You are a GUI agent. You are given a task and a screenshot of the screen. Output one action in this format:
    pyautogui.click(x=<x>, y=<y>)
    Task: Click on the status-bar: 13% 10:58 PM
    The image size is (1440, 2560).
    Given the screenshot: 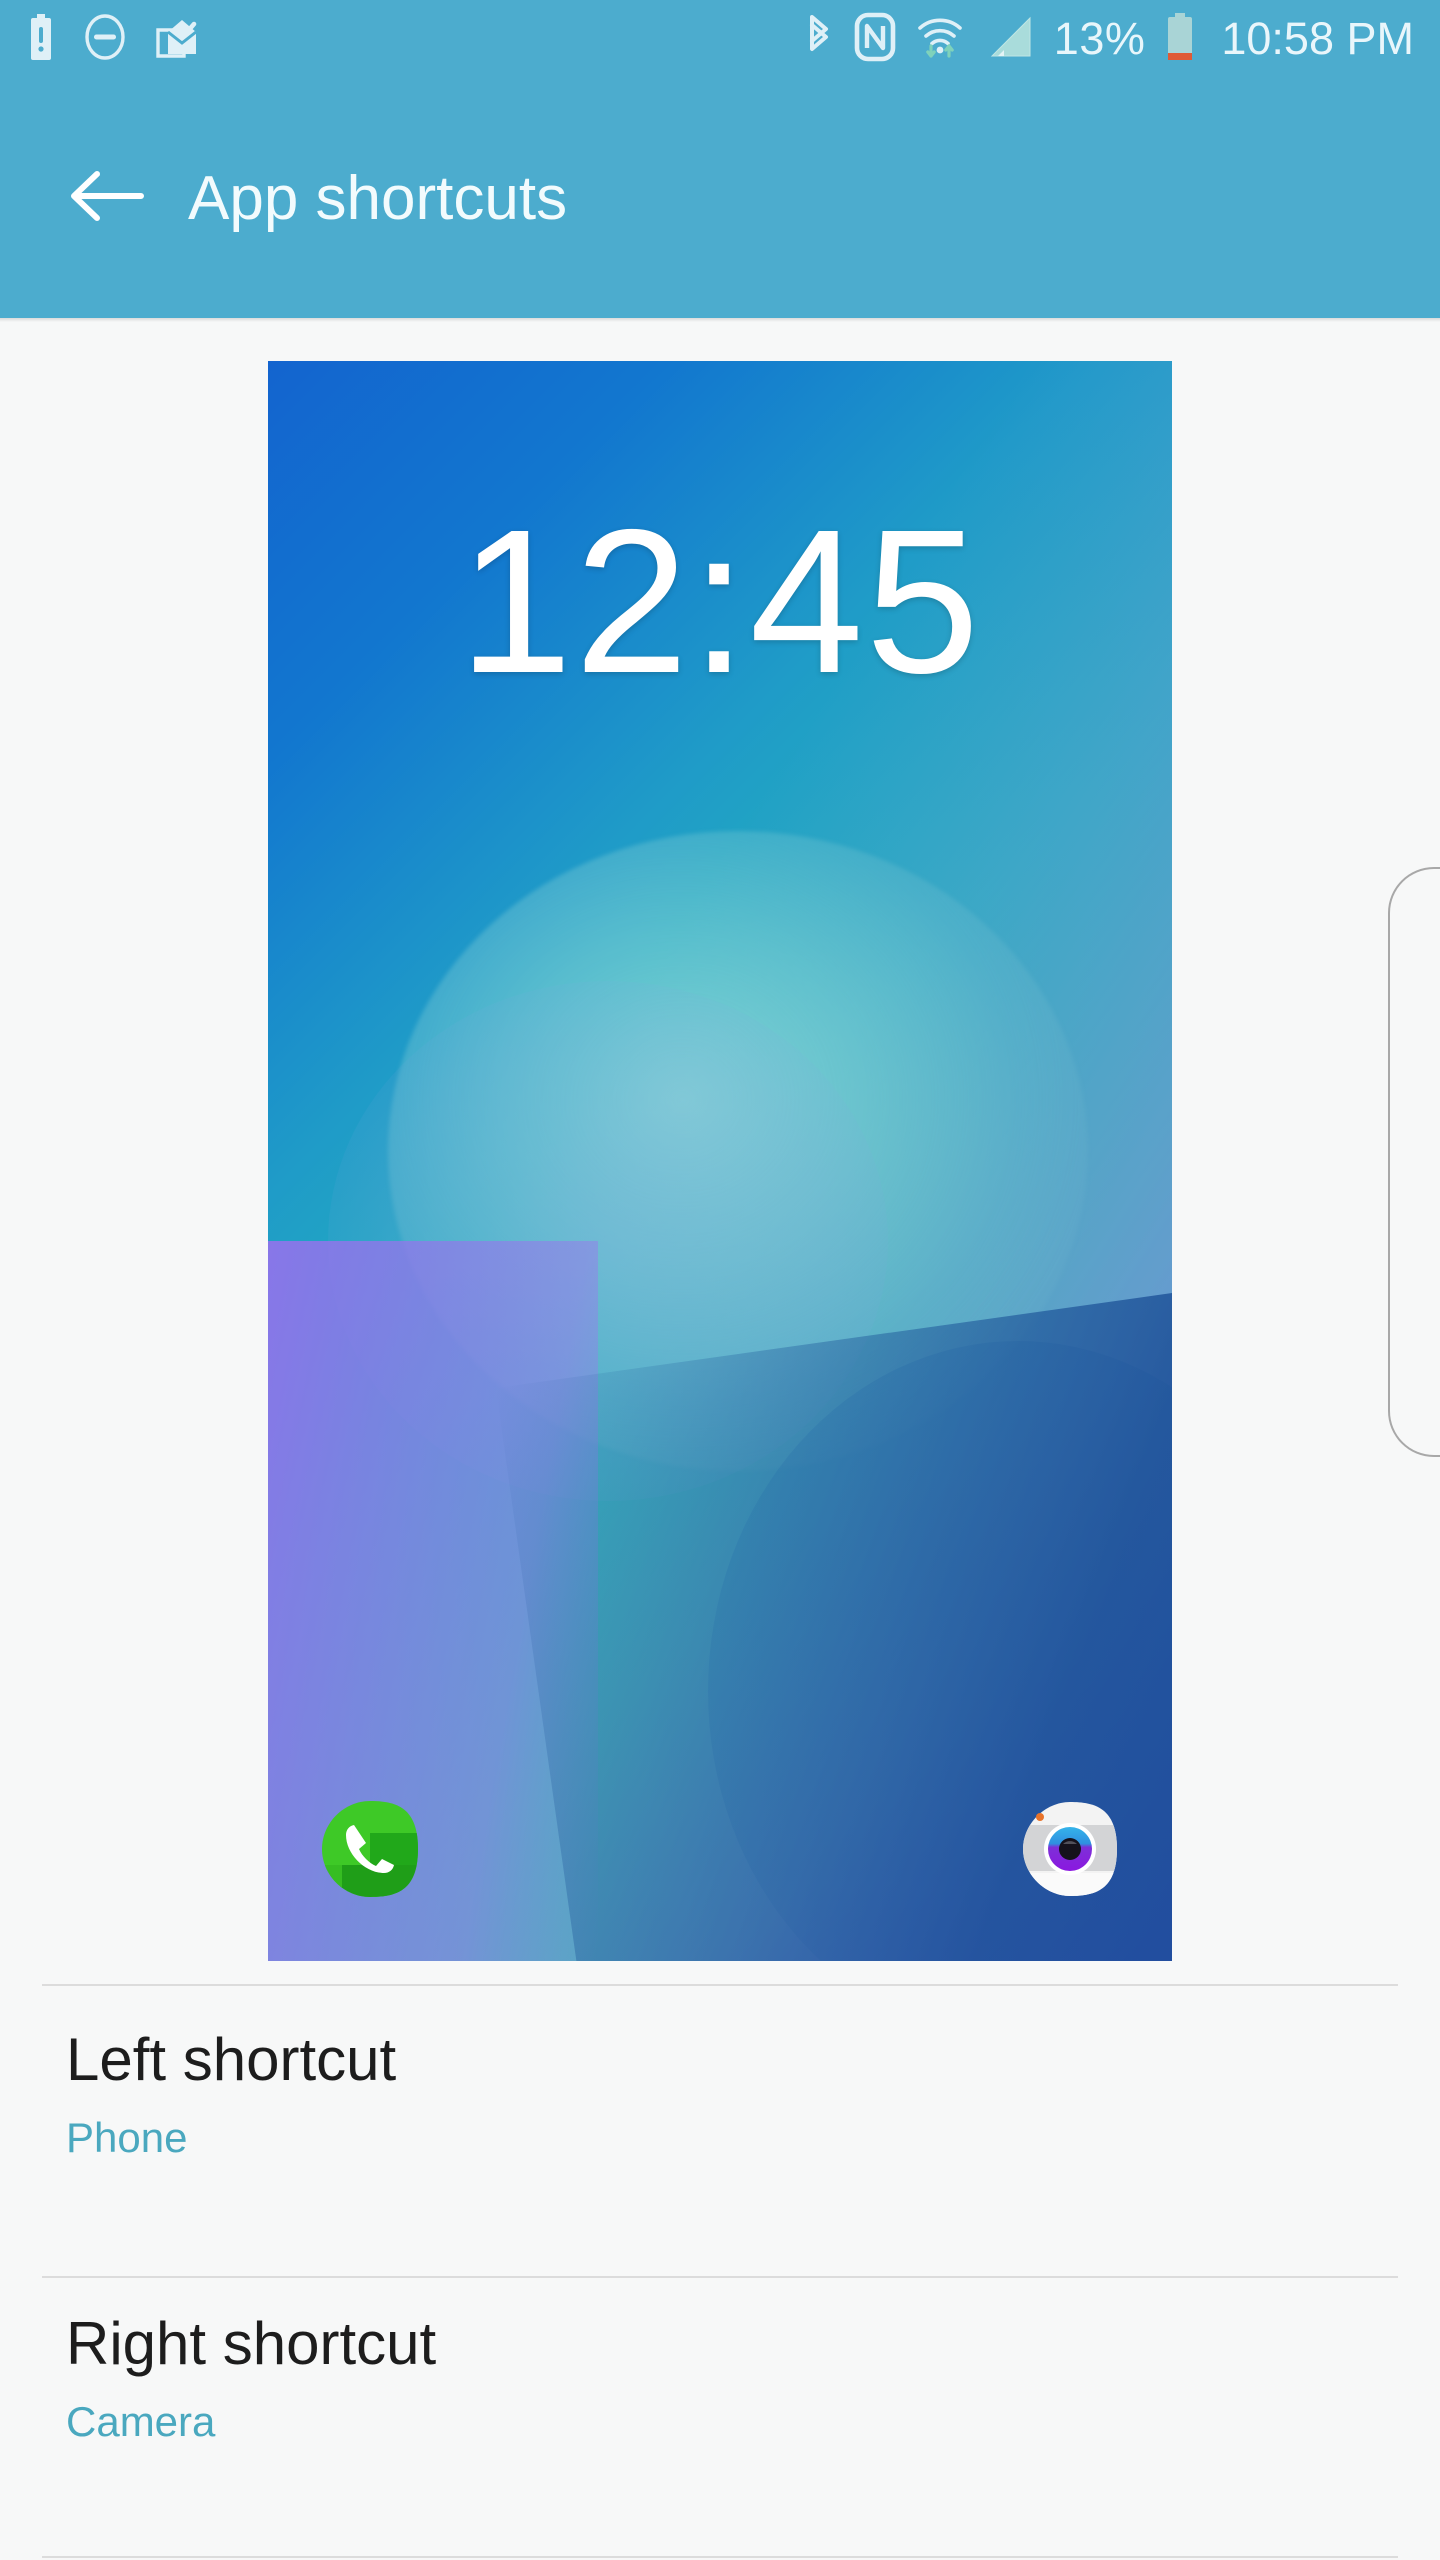 What is the action you would take?
    pyautogui.click(x=720, y=39)
    